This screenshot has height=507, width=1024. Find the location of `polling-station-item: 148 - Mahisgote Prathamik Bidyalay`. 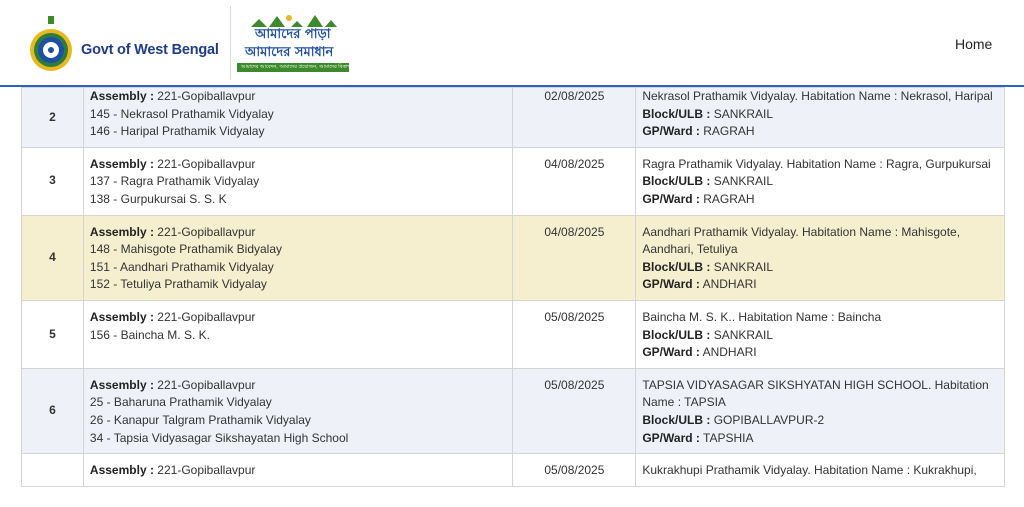

polling-station-item: 148 - Mahisgote Prathamik Bidyalay is located at coordinates (186, 249).